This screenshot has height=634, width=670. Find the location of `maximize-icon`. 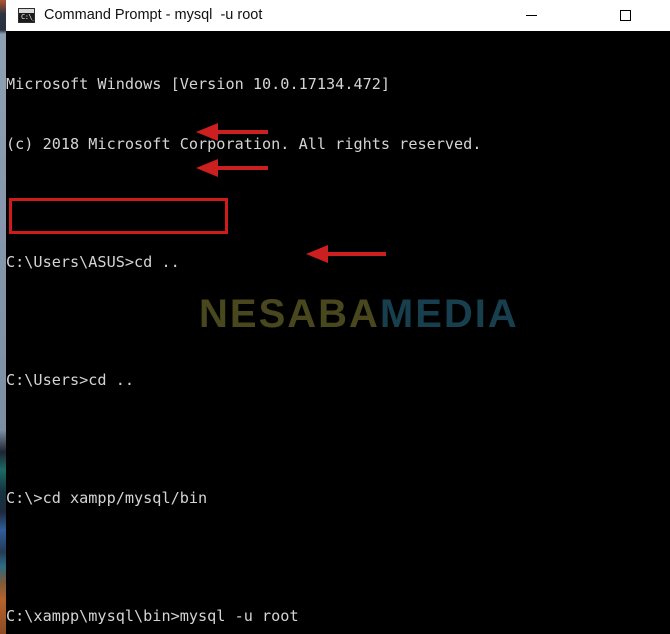

maximize-icon is located at coordinates (625, 15).